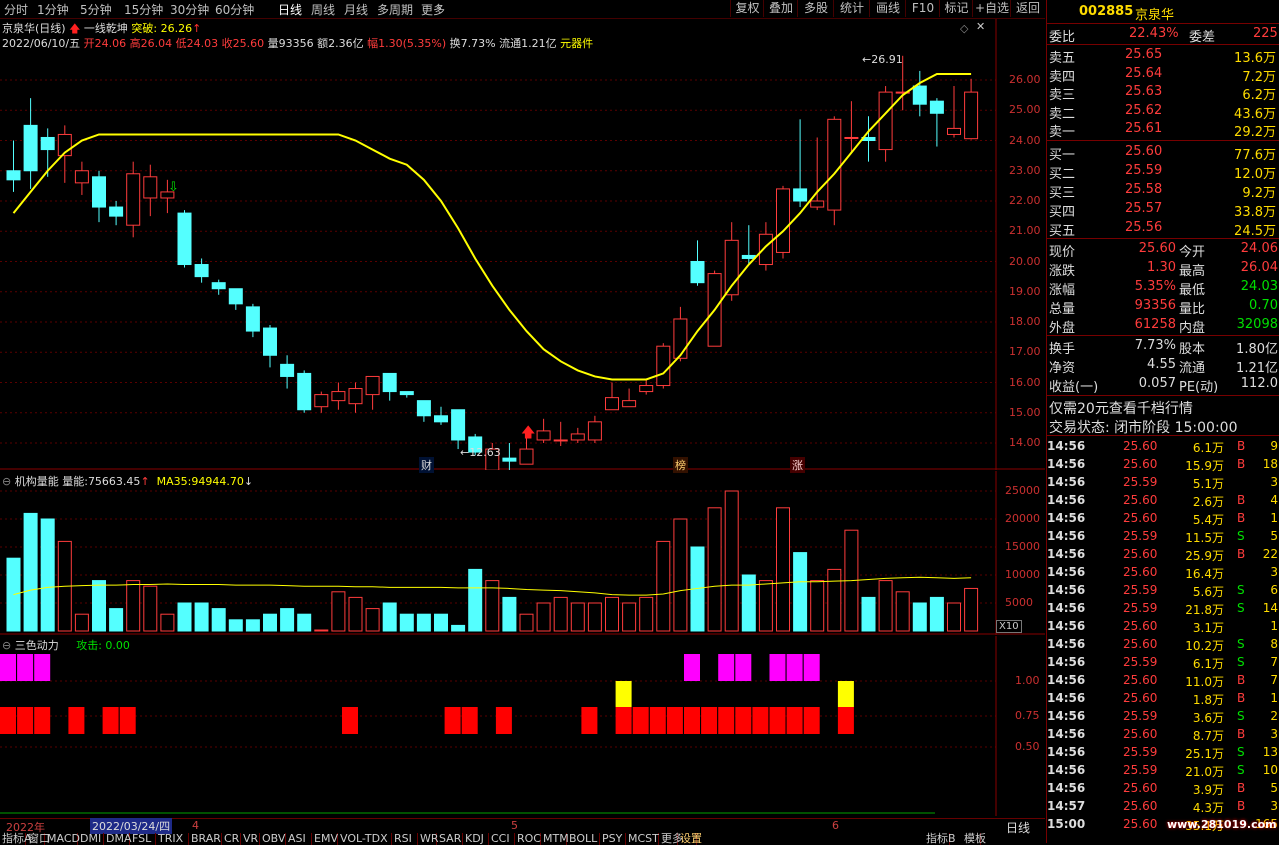 Image resolution: width=1279 pixels, height=845 pixels. Describe the element at coordinates (1163, 537) in the screenshot. I see `tick-row: 14:56 25.59 11.5万 S 5` at that location.